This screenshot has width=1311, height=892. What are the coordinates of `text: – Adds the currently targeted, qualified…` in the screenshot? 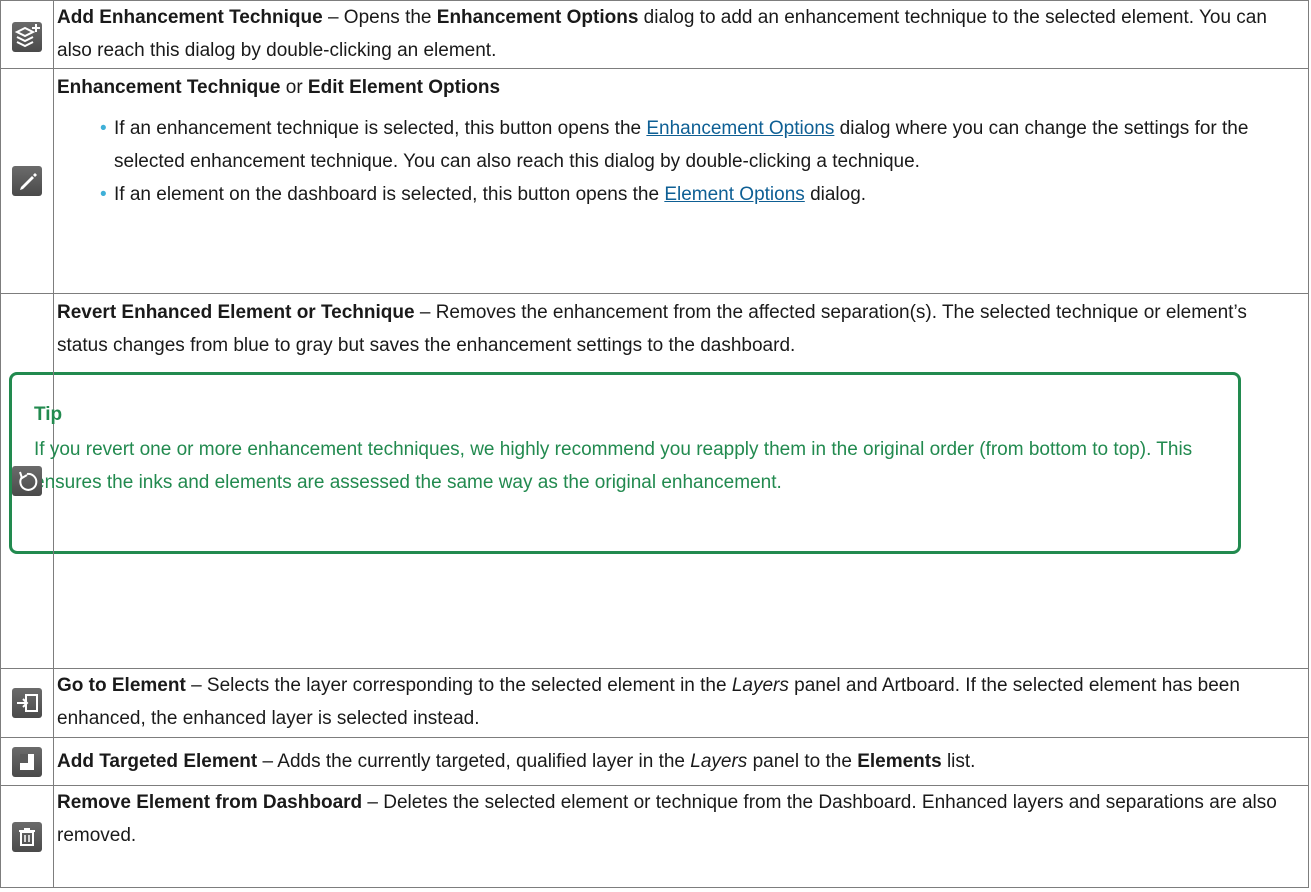 It's located at (474, 761).